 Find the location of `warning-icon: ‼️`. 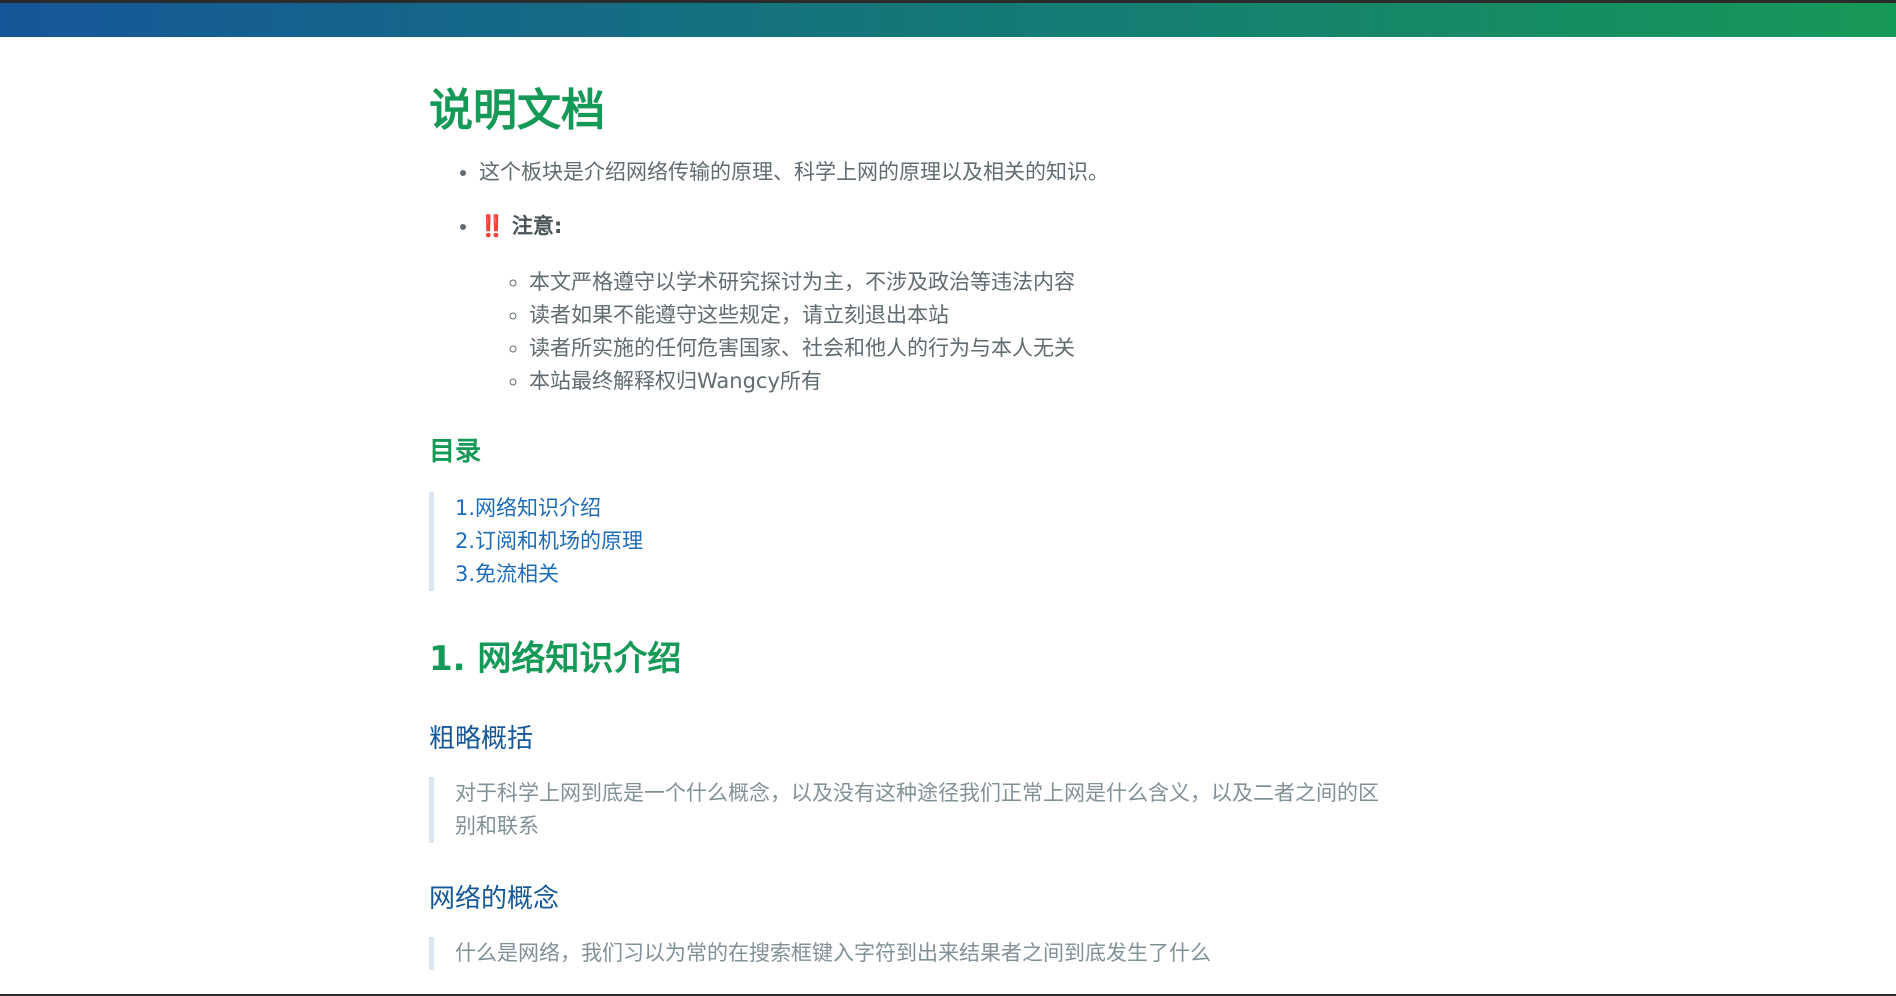

warning-icon: ‼️ is located at coordinates (492, 226).